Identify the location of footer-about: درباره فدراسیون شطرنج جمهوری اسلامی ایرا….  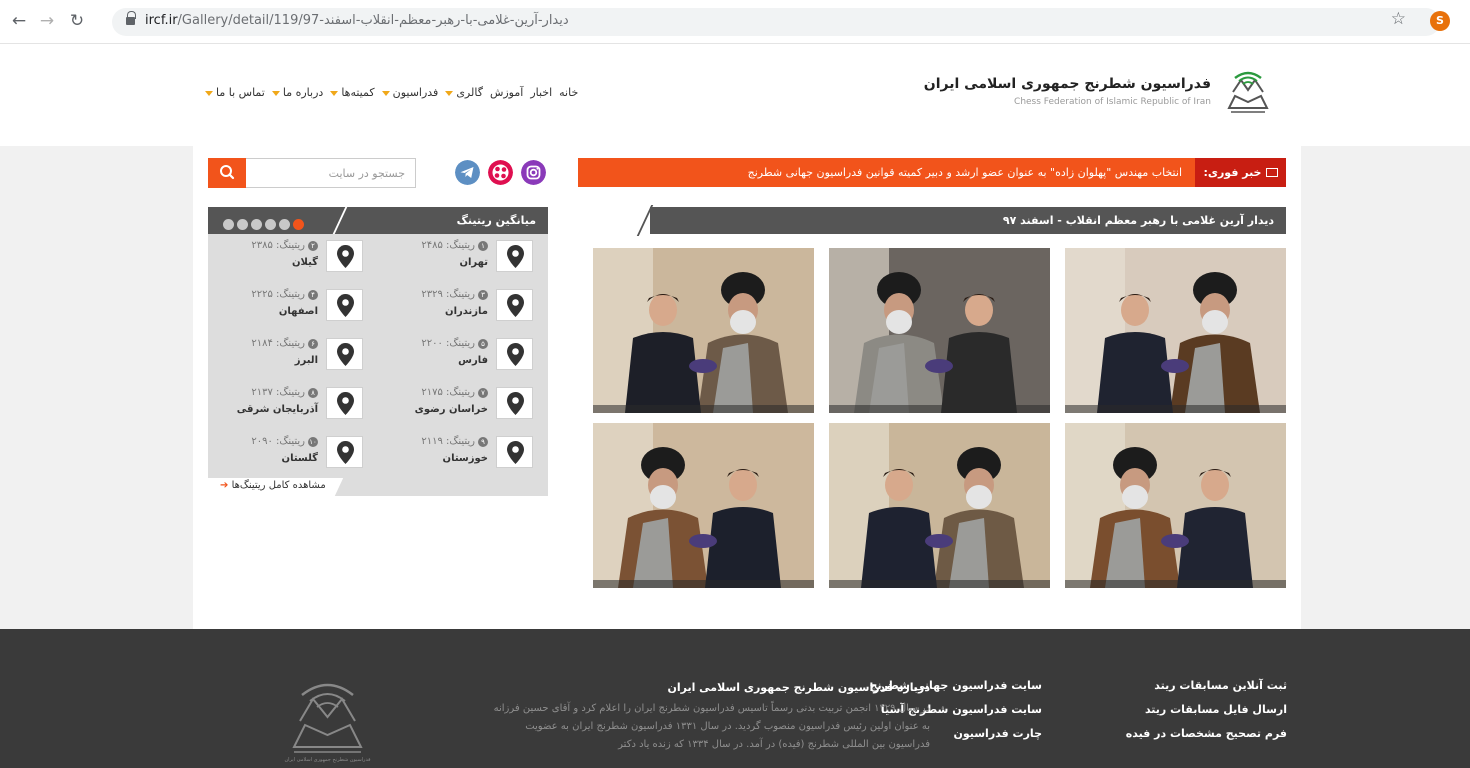
(710, 715).